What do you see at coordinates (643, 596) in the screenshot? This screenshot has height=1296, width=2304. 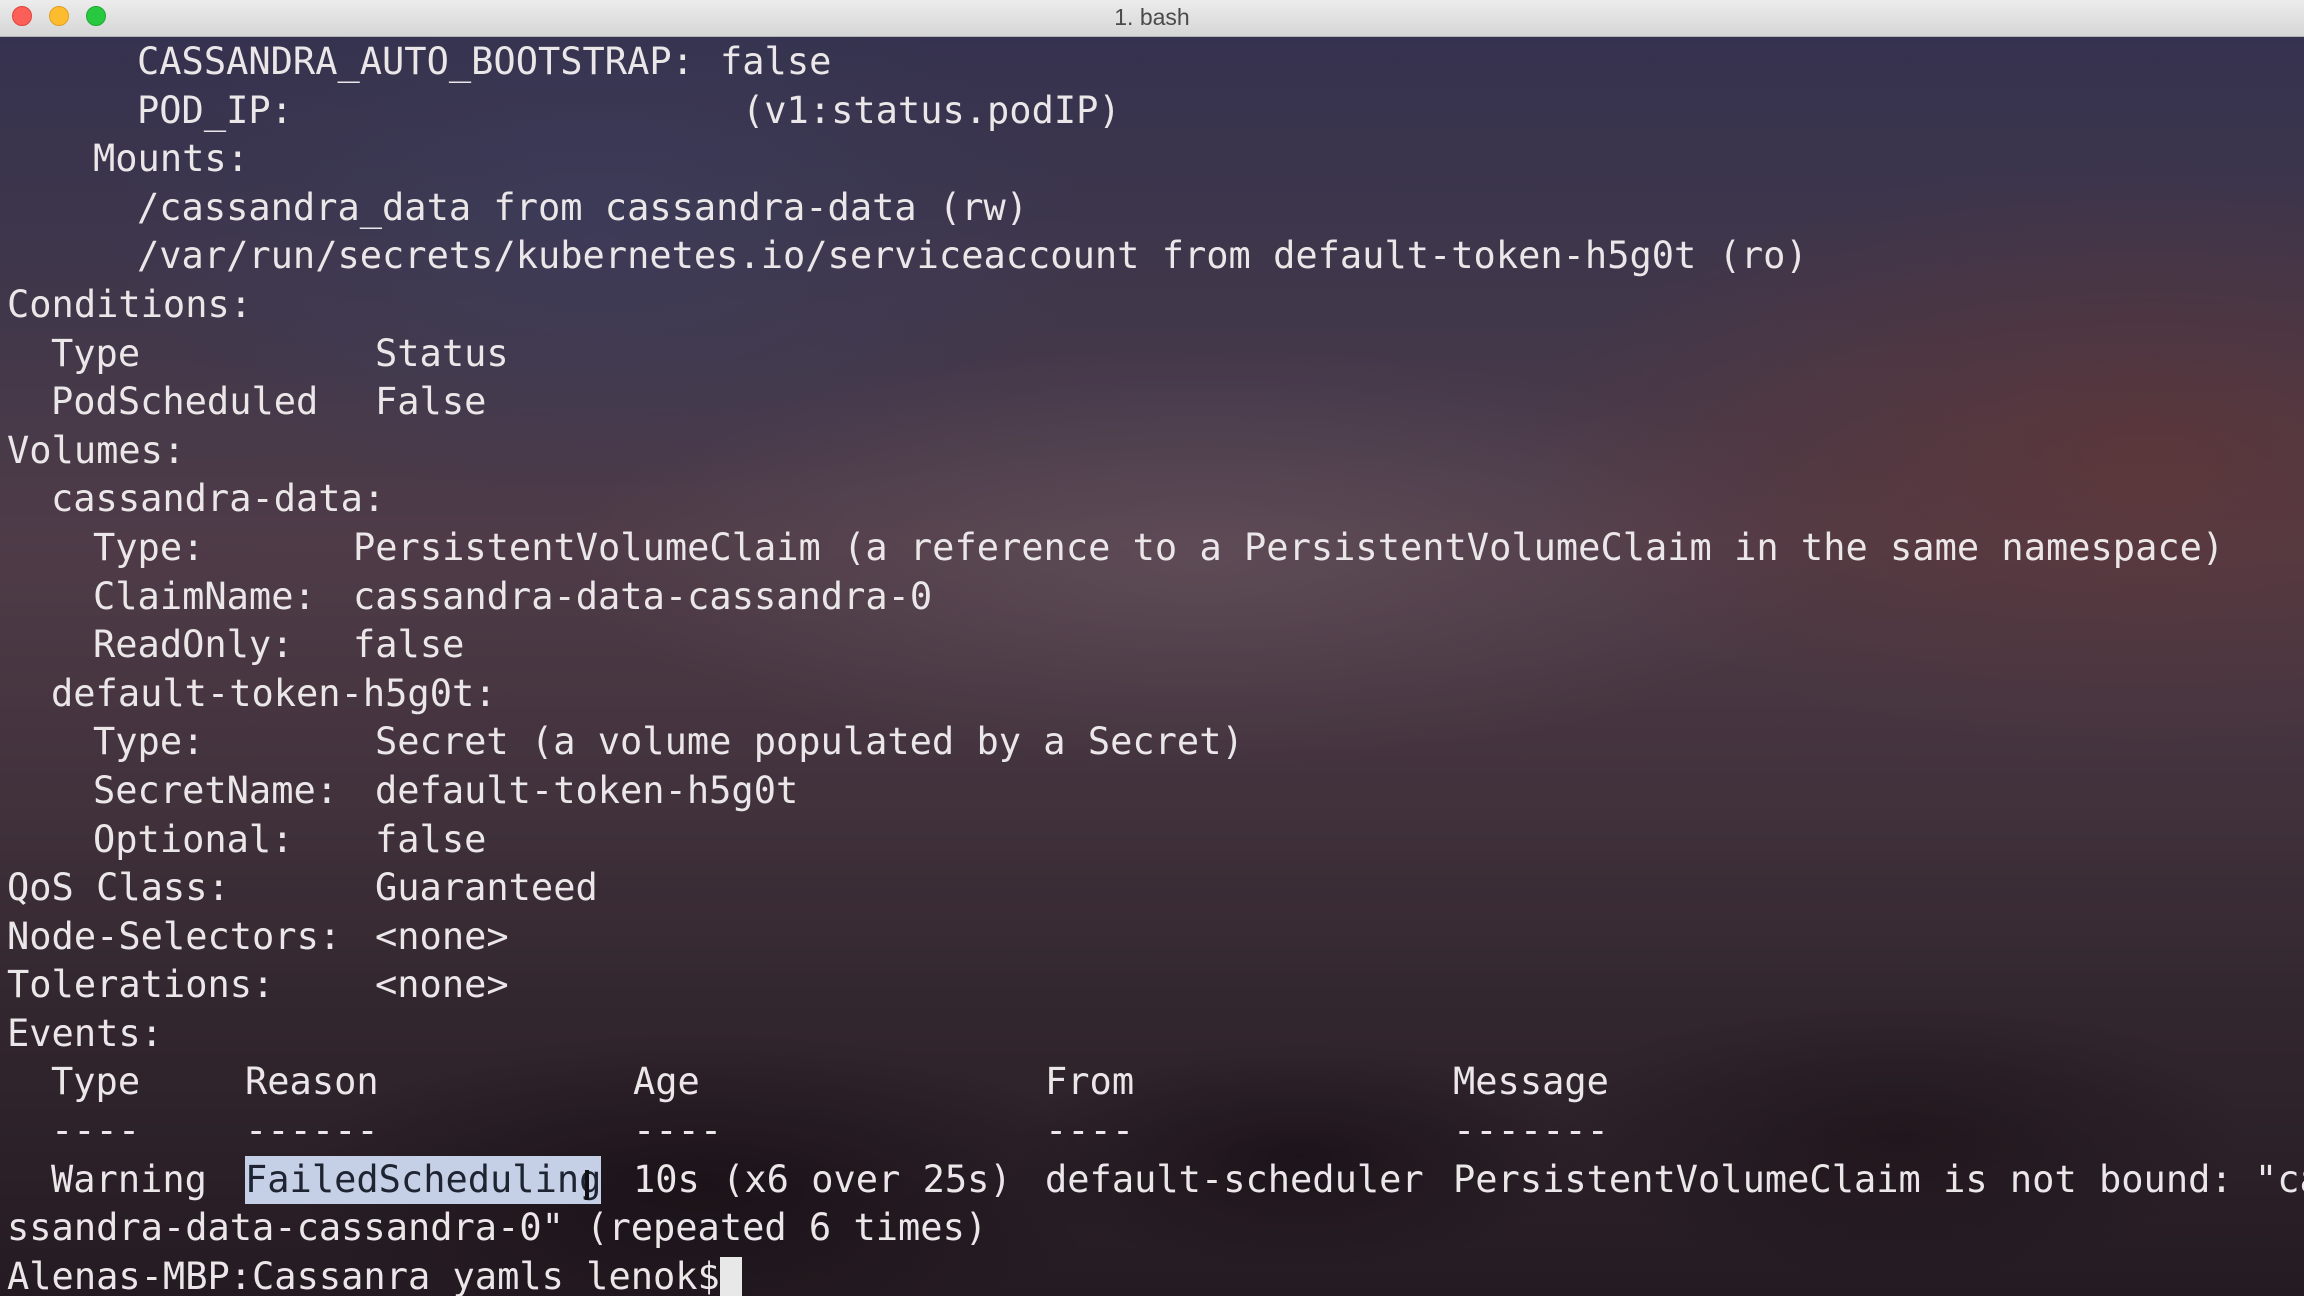 I see `field-value: cassandra-data-cassandra-0` at bounding box center [643, 596].